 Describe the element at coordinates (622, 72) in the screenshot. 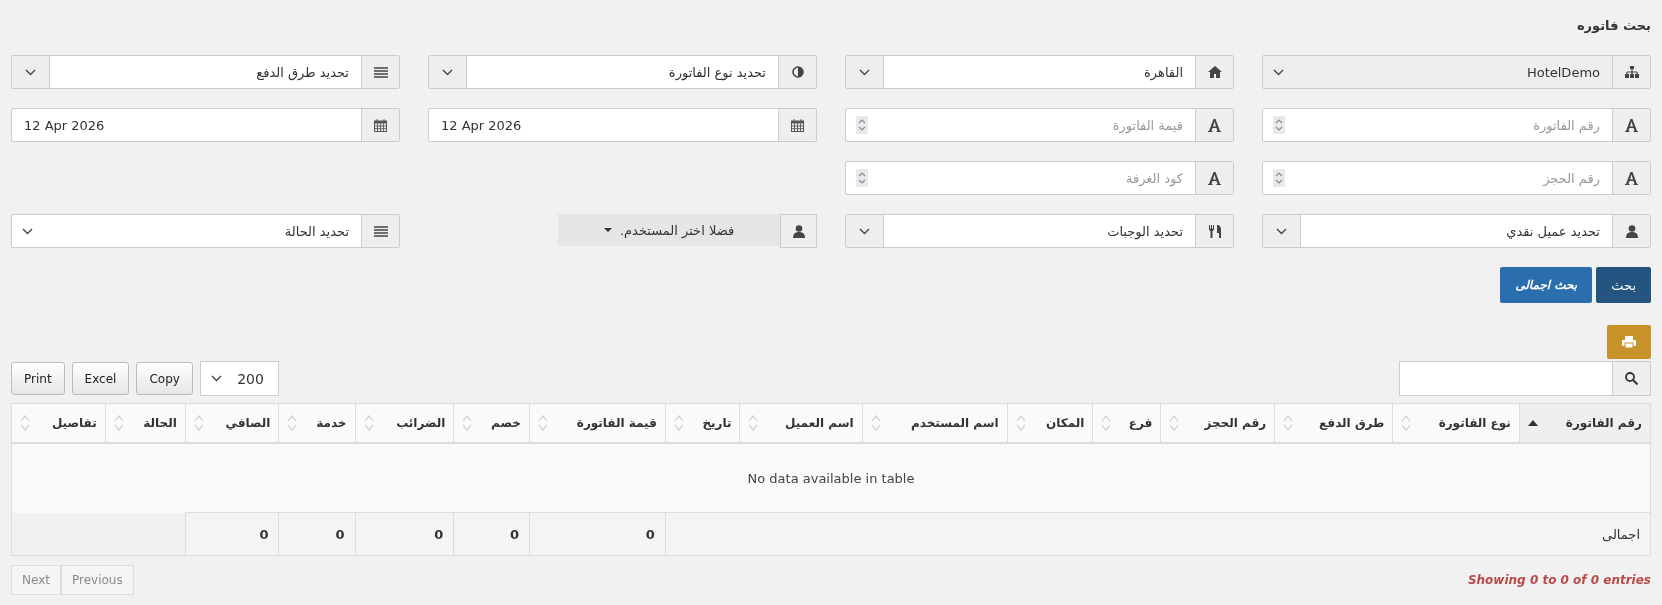

I see `select-field: تحديد نوع الفاتورة` at that location.